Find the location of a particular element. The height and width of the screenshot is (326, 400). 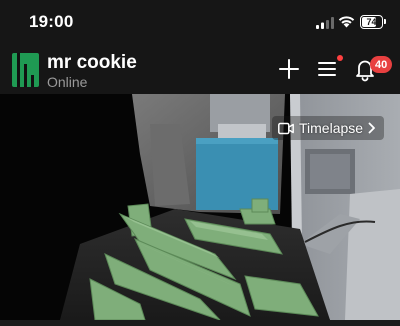

timelapse-button: Timelapse is located at coordinates (328, 128).